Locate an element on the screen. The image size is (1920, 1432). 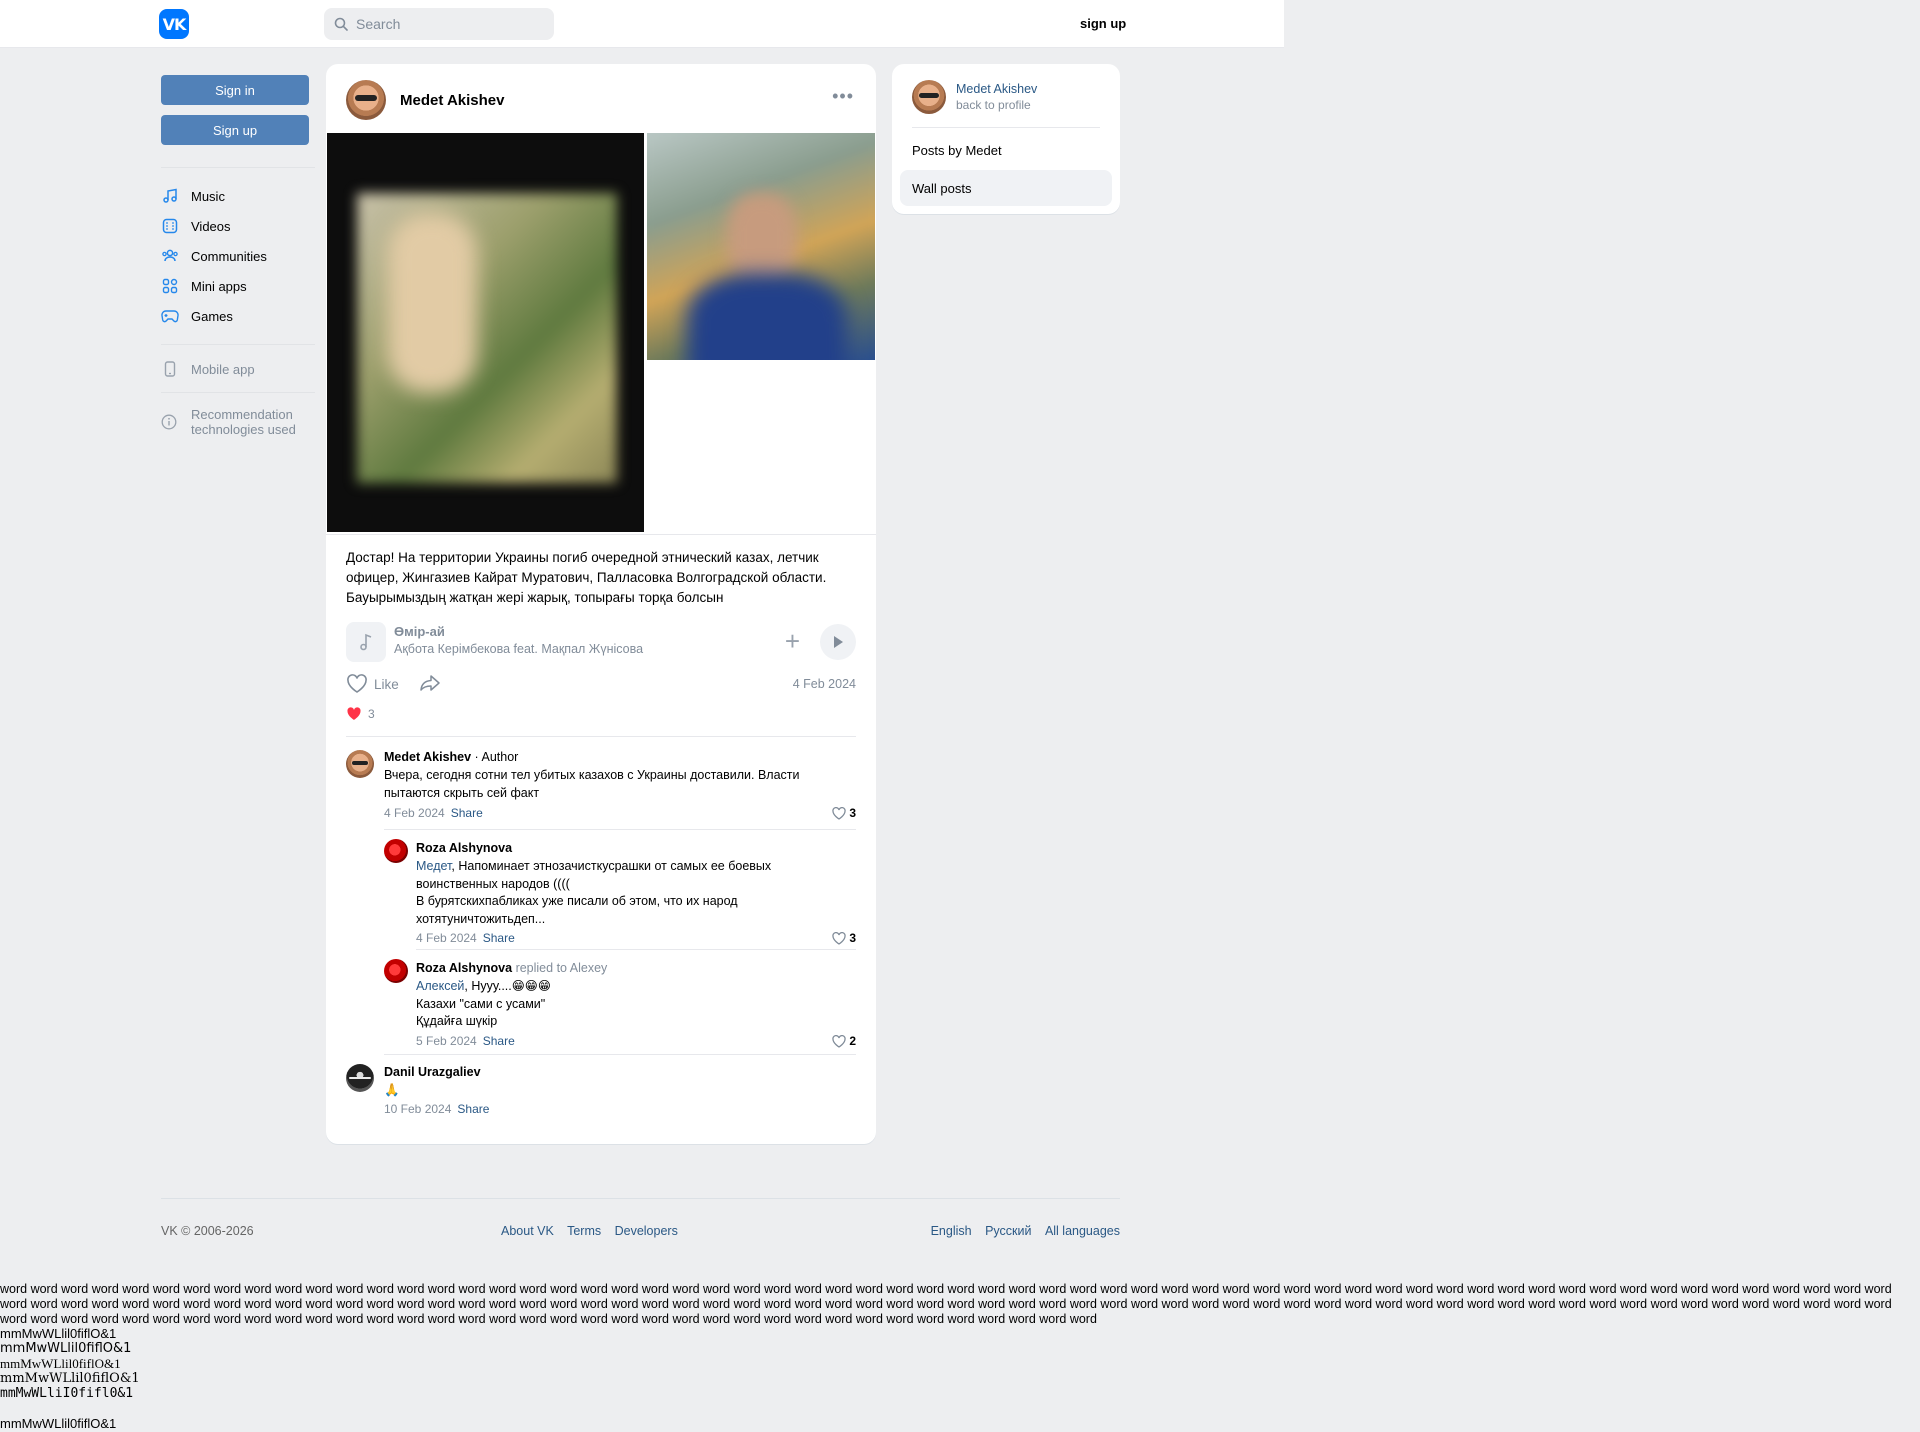
profile-link: Medet Akishev back to profile is located at coordinates (974, 97).